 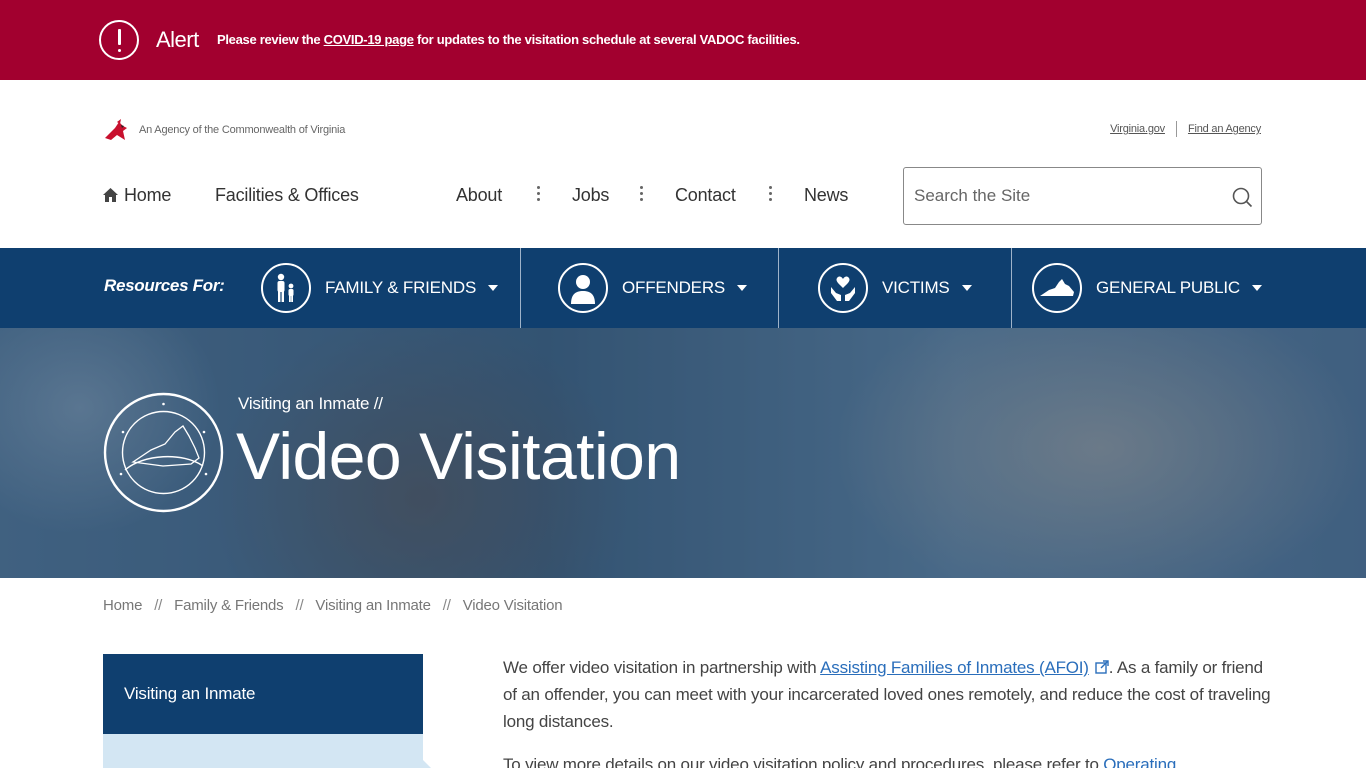 What do you see at coordinates (1102, 667) in the screenshot?
I see `external-link-icon` at bounding box center [1102, 667].